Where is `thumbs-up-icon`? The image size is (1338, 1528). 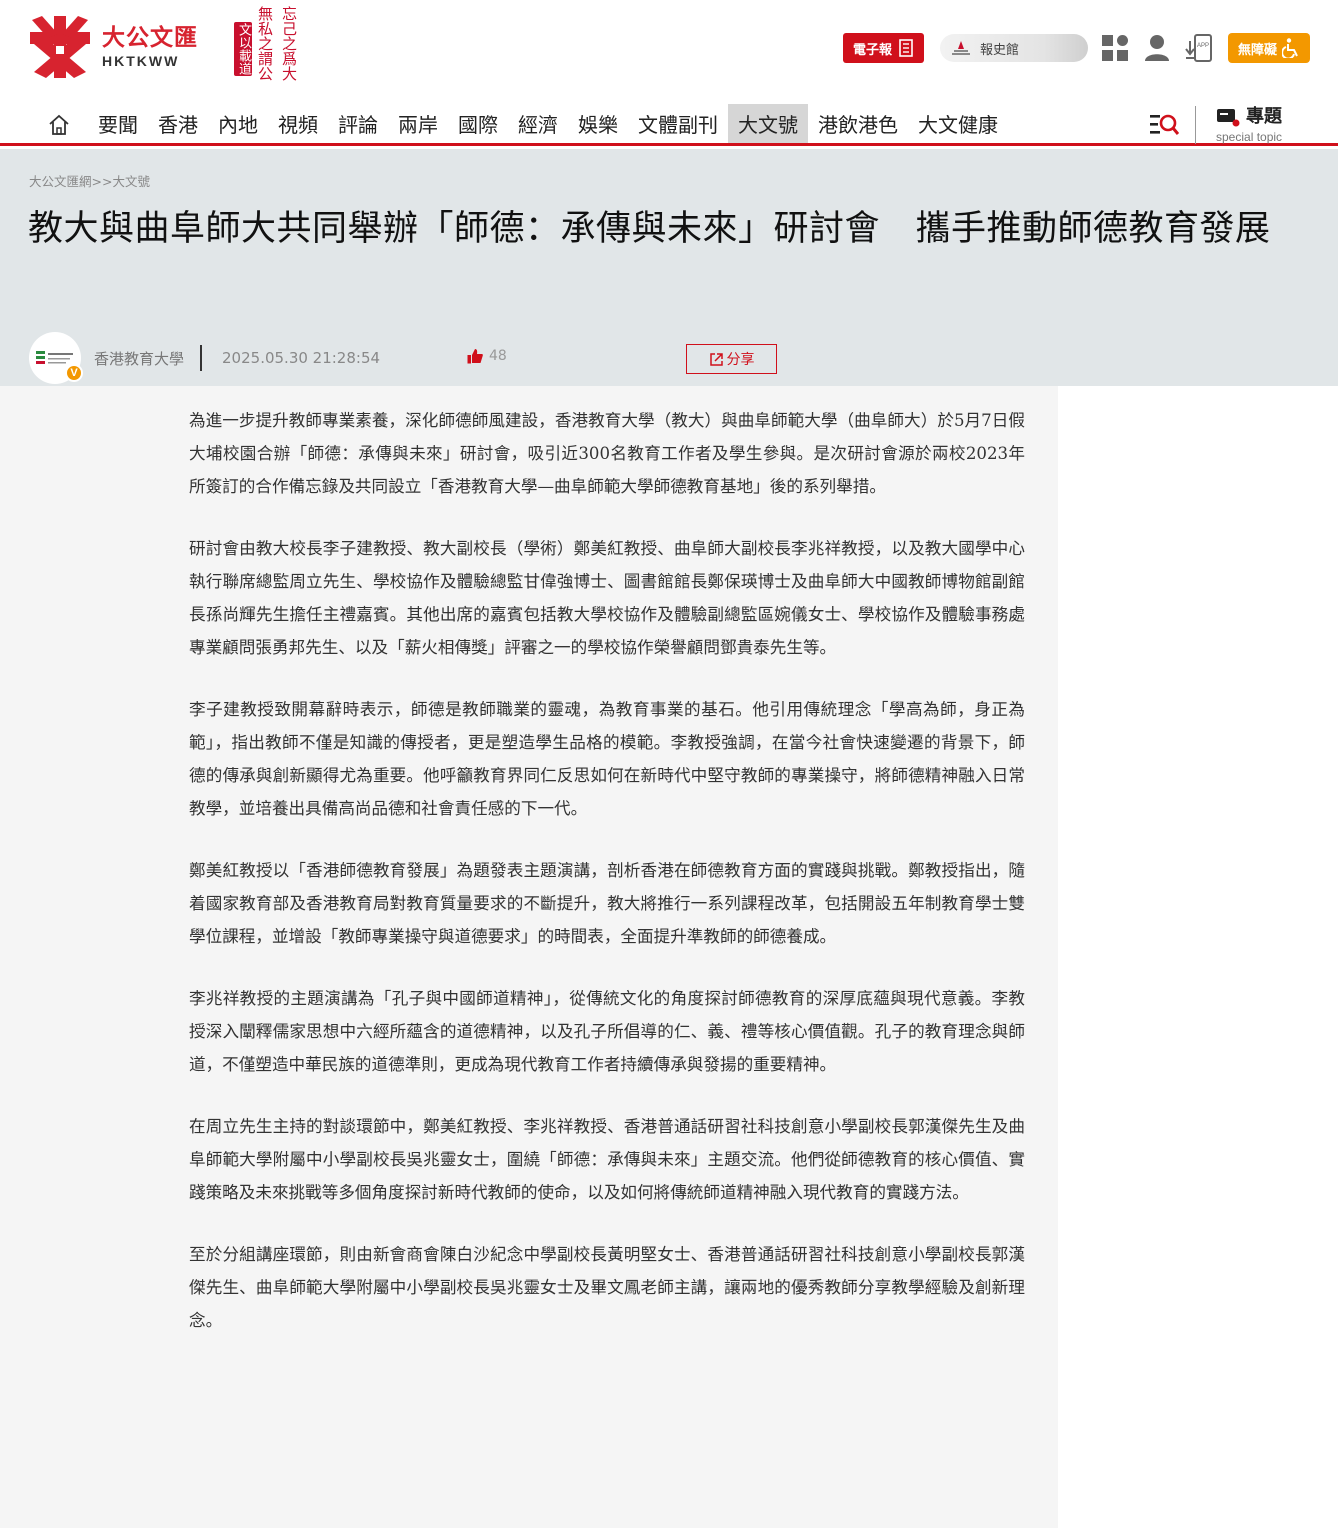 thumbs-up-icon is located at coordinates (475, 356).